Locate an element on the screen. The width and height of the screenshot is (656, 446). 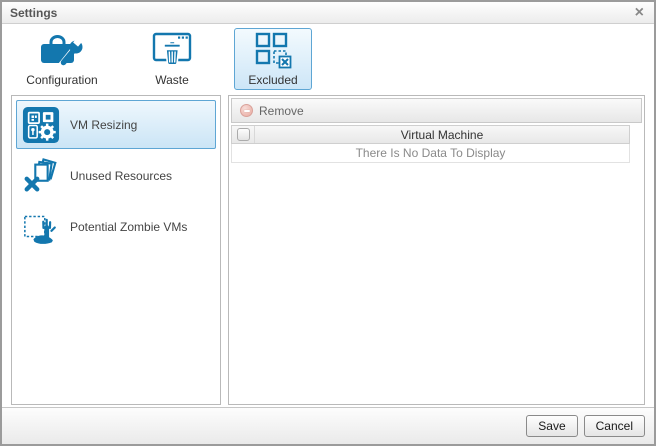
sidebar-item-unused-resources: Unused Resources is located at coordinates (116, 175).